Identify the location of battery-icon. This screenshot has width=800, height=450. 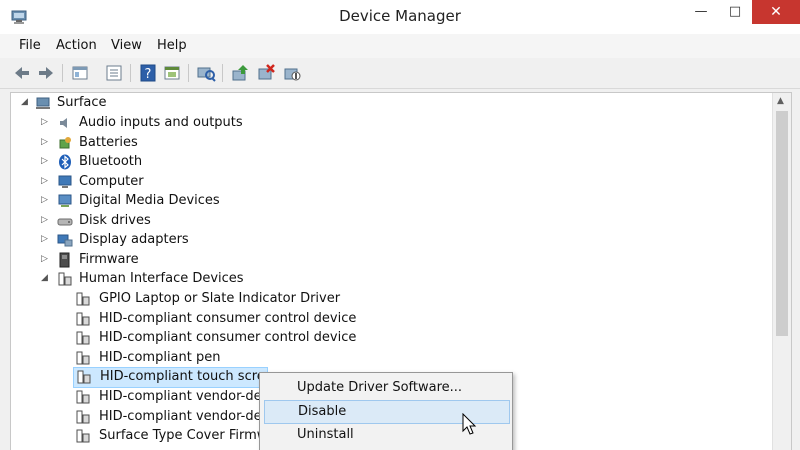
(65, 143).